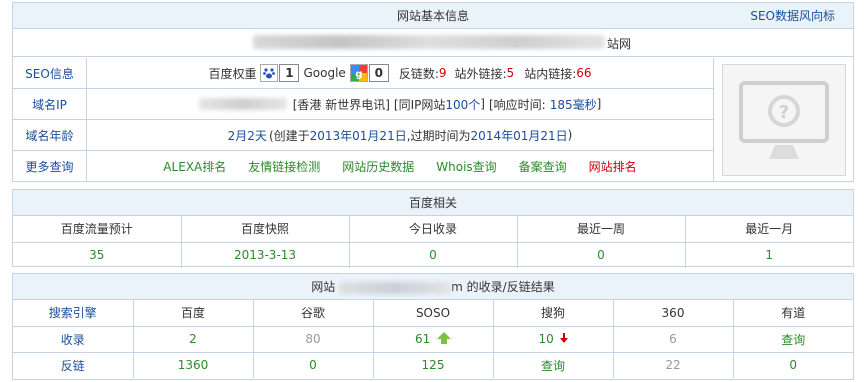 This screenshot has height=382, width=868. I want to click on index-sogou: 10, so click(545, 339).